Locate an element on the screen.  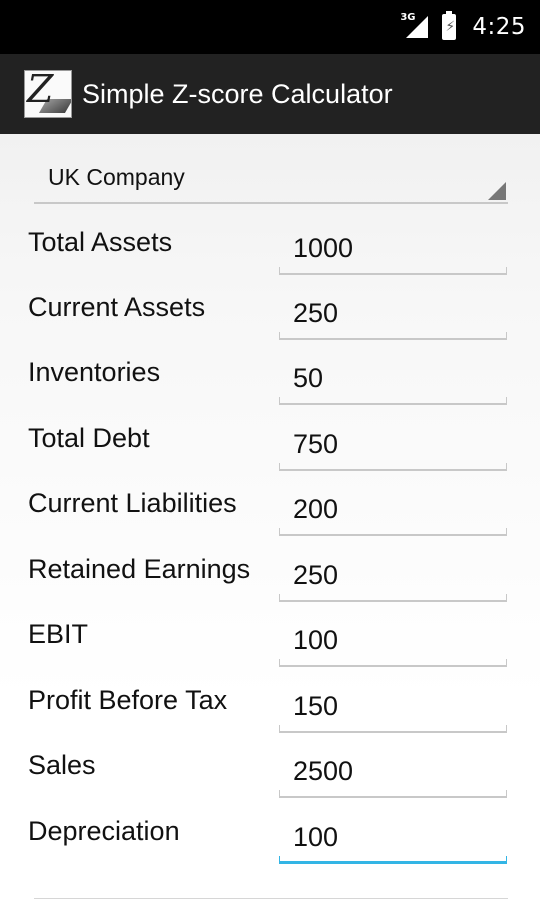
depreciation-underline-focused is located at coordinates (393, 860).